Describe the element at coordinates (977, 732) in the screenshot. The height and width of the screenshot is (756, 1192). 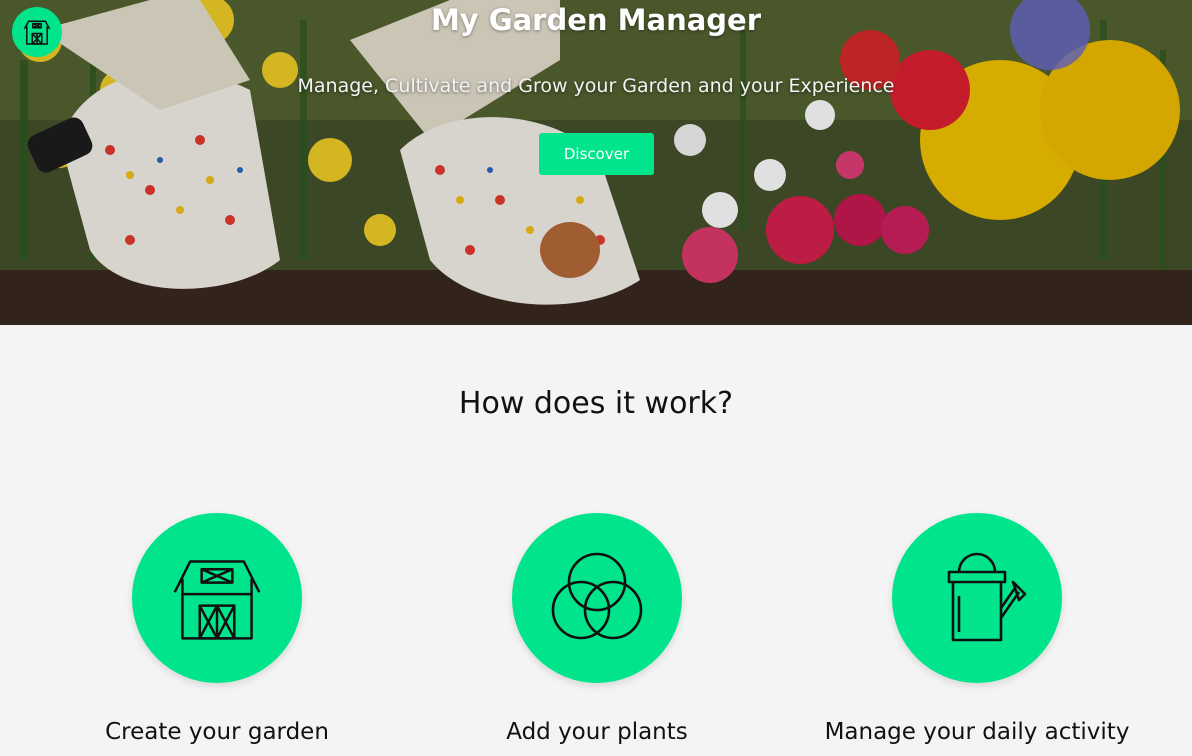
I see `step-label: Manage your daily activity` at that location.